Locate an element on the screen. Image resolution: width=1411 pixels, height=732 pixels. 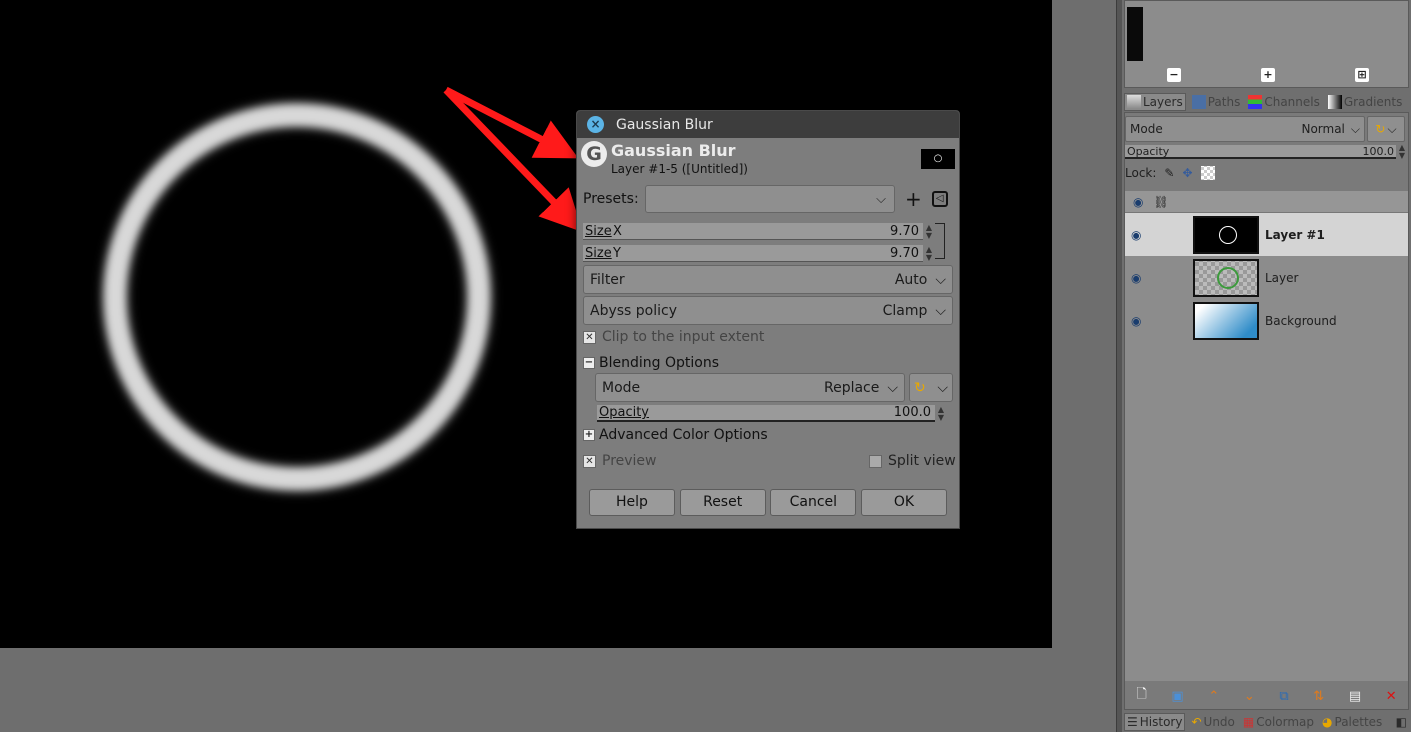
help-button: Help is located at coordinates (632, 502).